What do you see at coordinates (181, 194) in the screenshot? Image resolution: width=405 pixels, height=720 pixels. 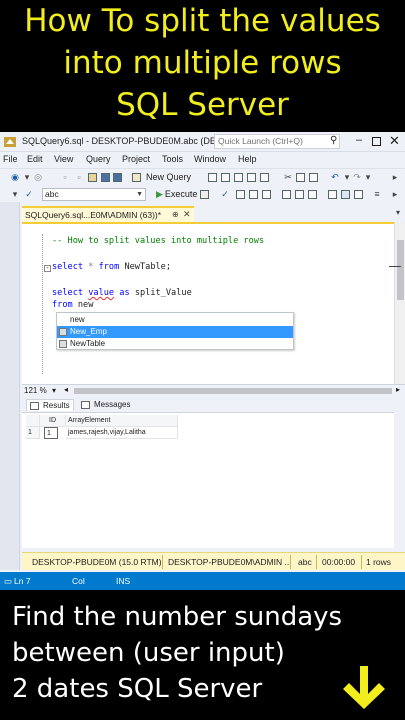 I see `execute-label: Execute` at bounding box center [181, 194].